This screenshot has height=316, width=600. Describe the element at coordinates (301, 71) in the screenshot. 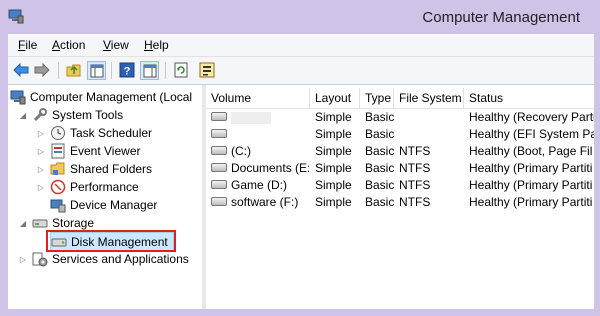

I see `toolbar: ?` at that location.